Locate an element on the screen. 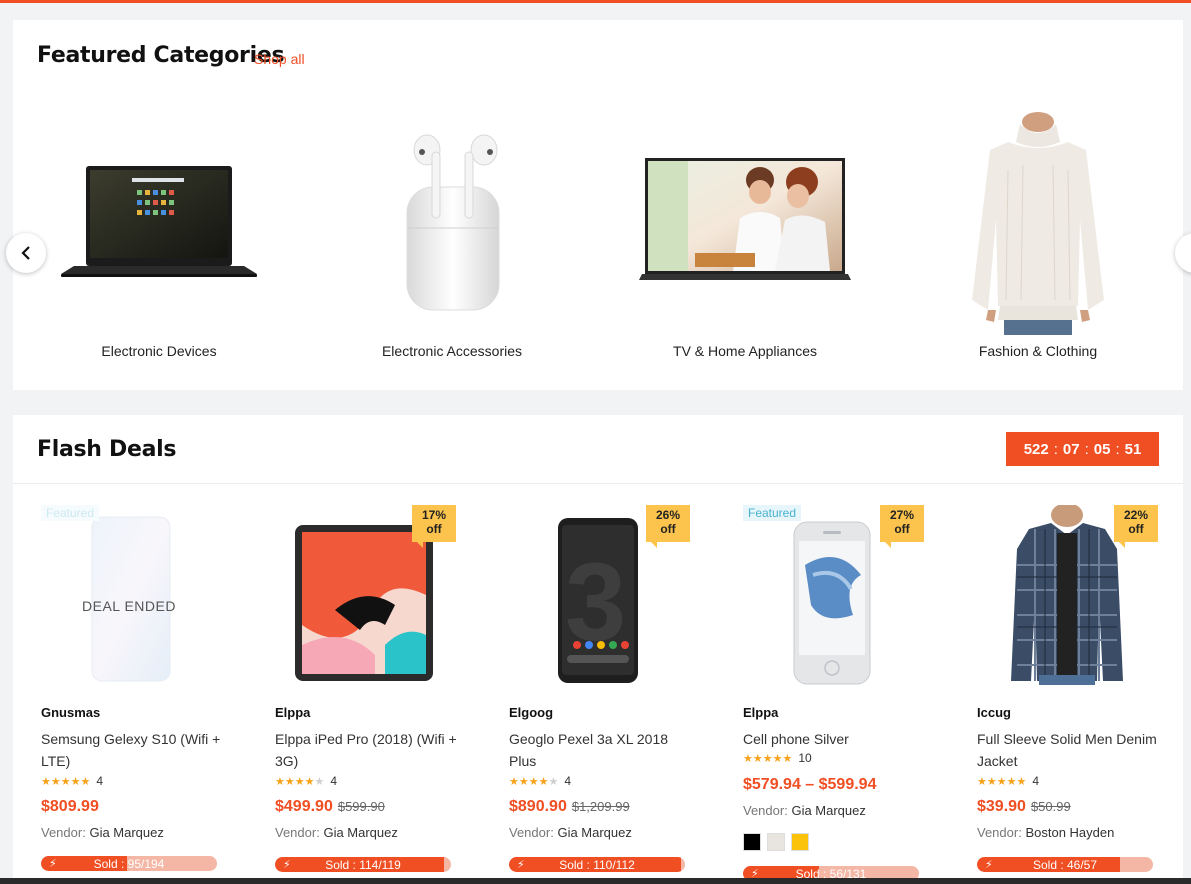 The width and height of the screenshot is (1191, 884). product-price: $499.90 $599.90 is located at coordinates (330, 807).